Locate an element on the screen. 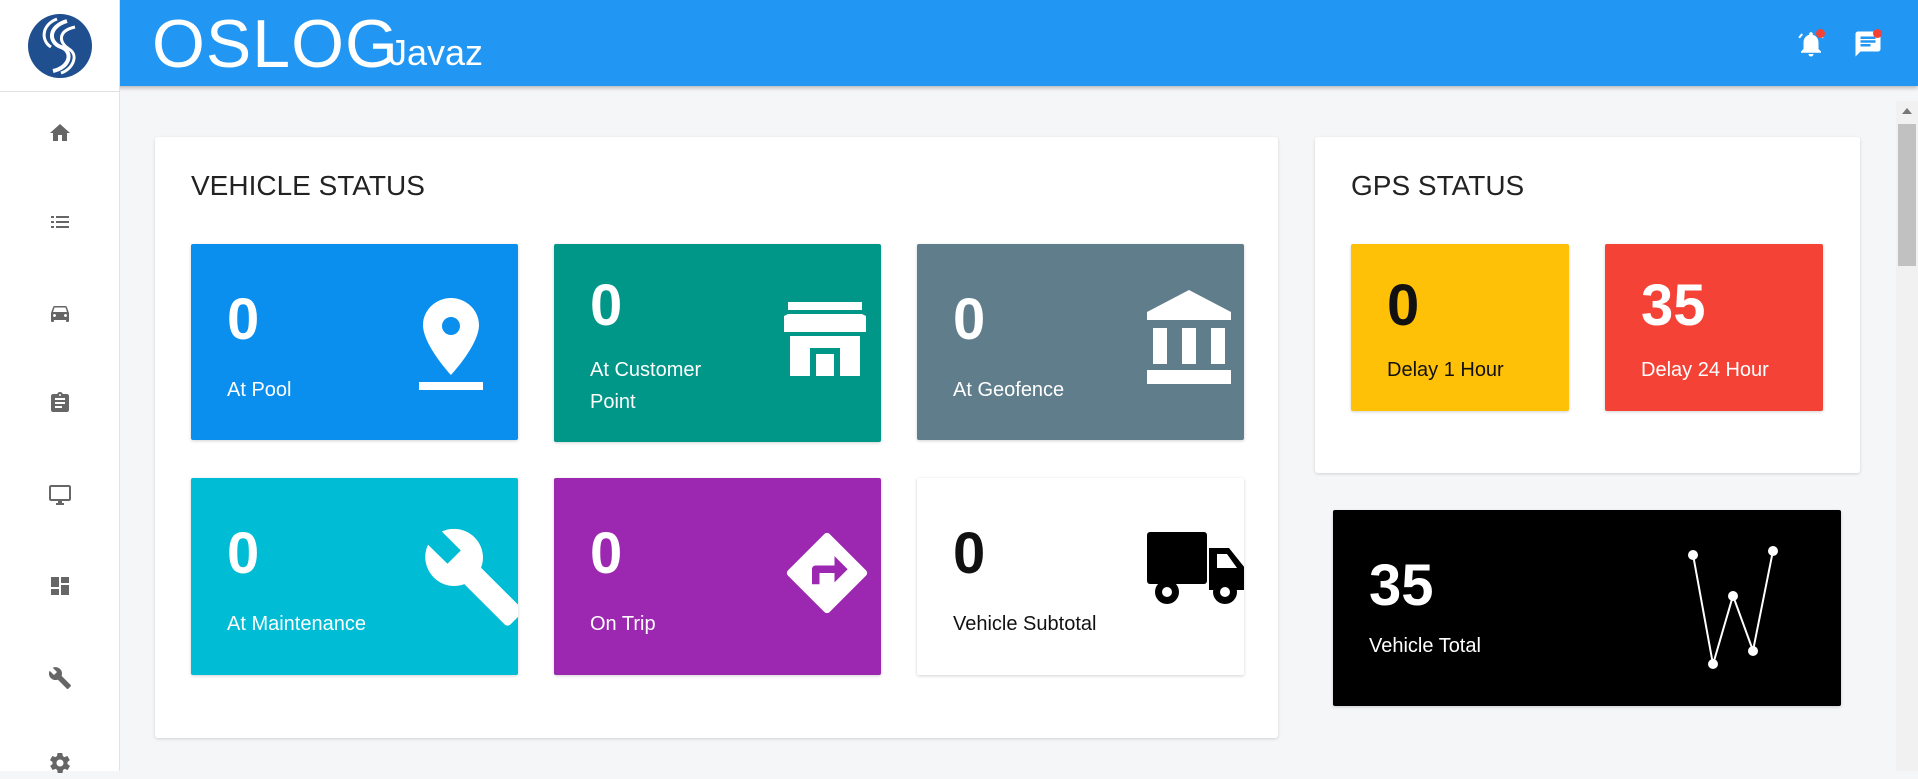  at-maintenance-count: 0 is located at coordinates (243, 553).